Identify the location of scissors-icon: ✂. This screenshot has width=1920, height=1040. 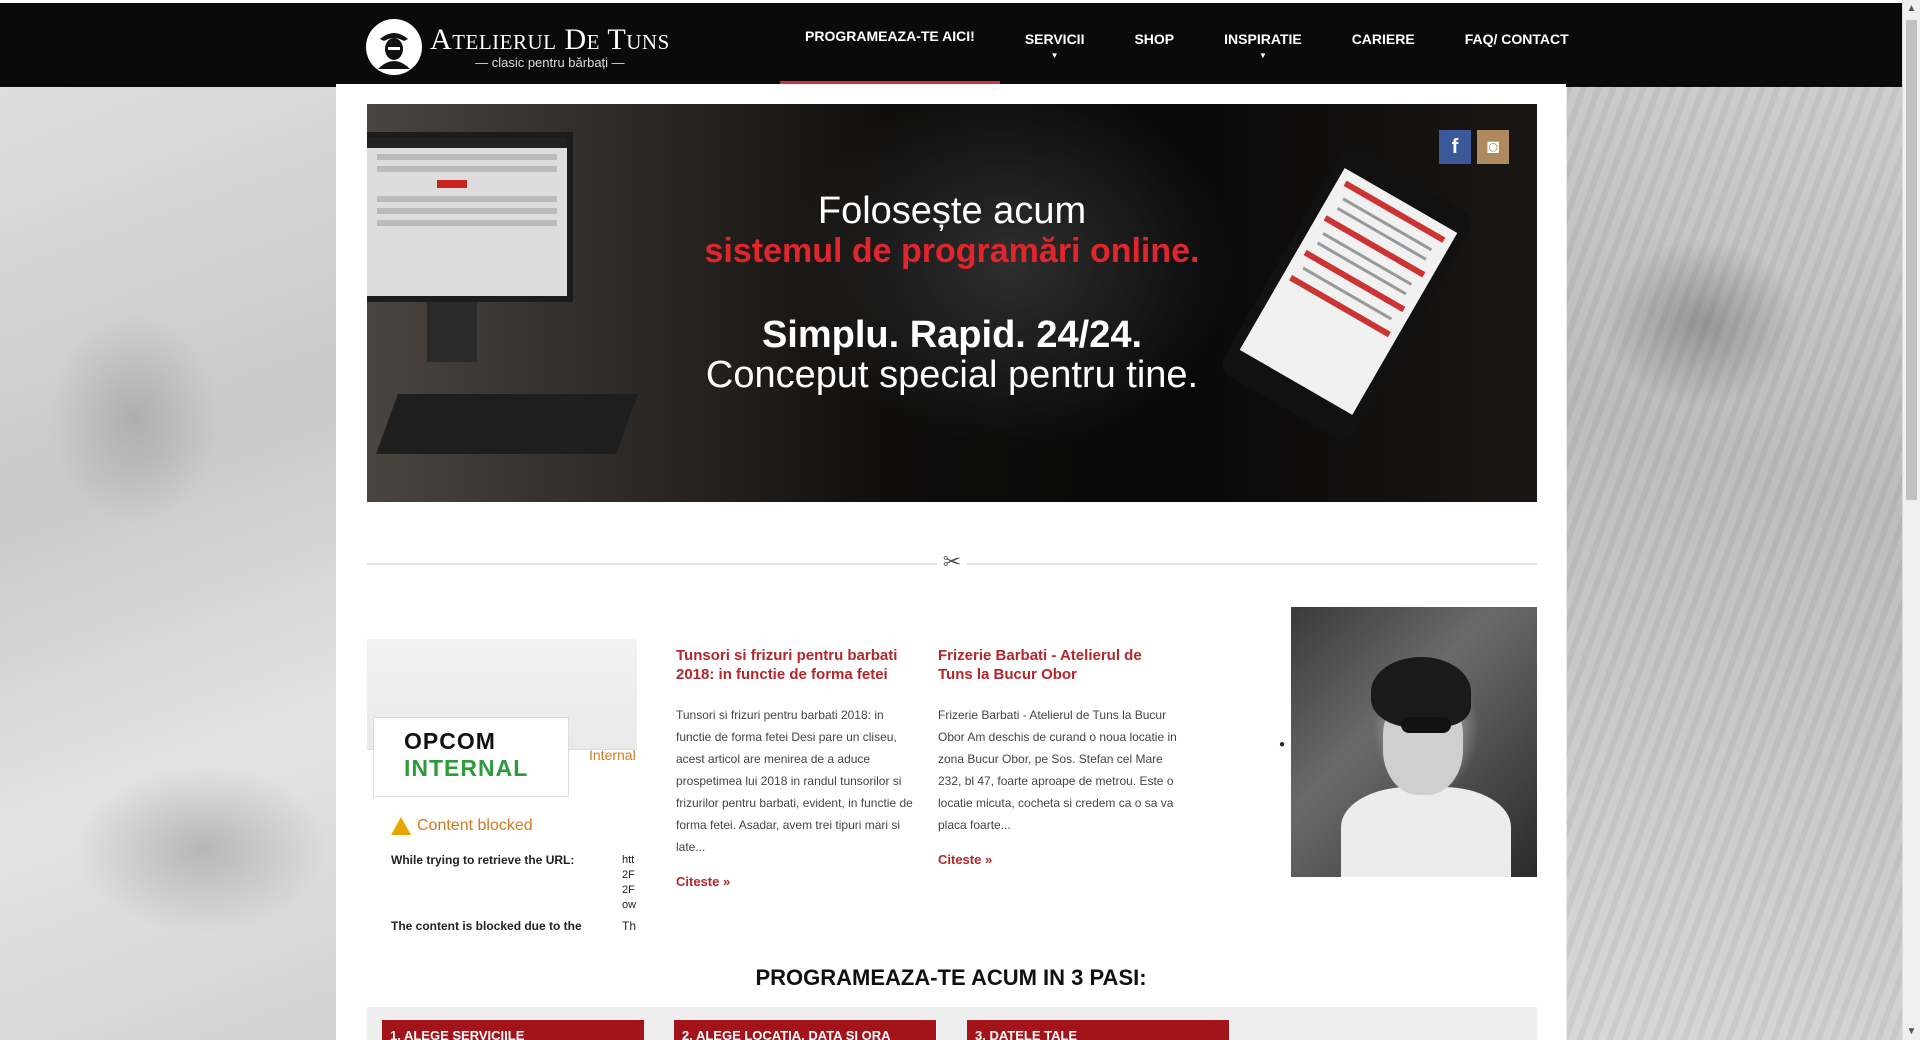
(952, 562).